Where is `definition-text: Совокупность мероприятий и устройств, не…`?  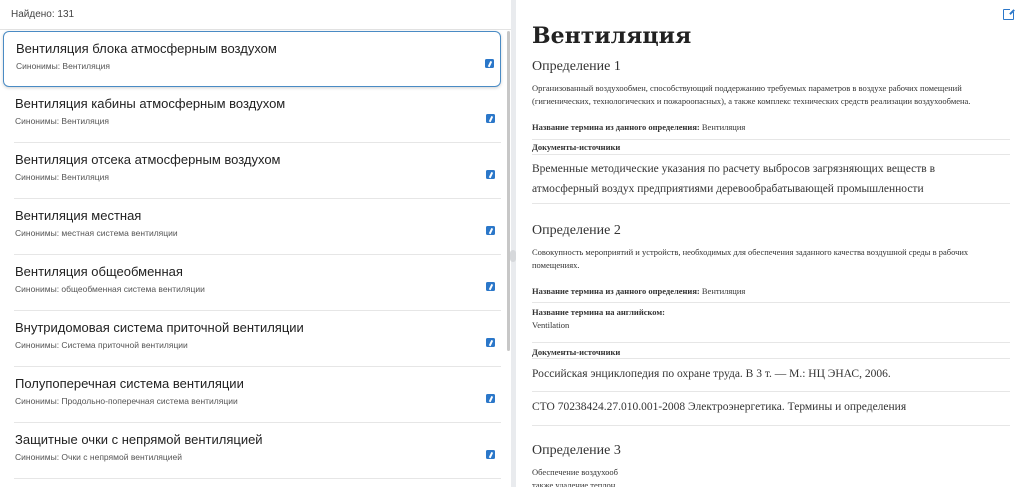 definition-text: Совокупность мероприятий и устройств, не… is located at coordinates (750, 258).